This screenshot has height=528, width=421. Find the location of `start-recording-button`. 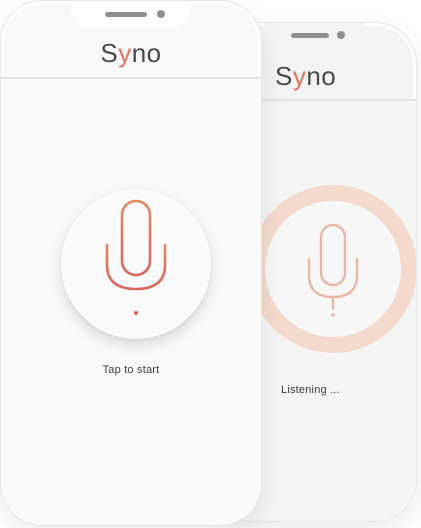

start-recording-button is located at coordinates (136, 264).